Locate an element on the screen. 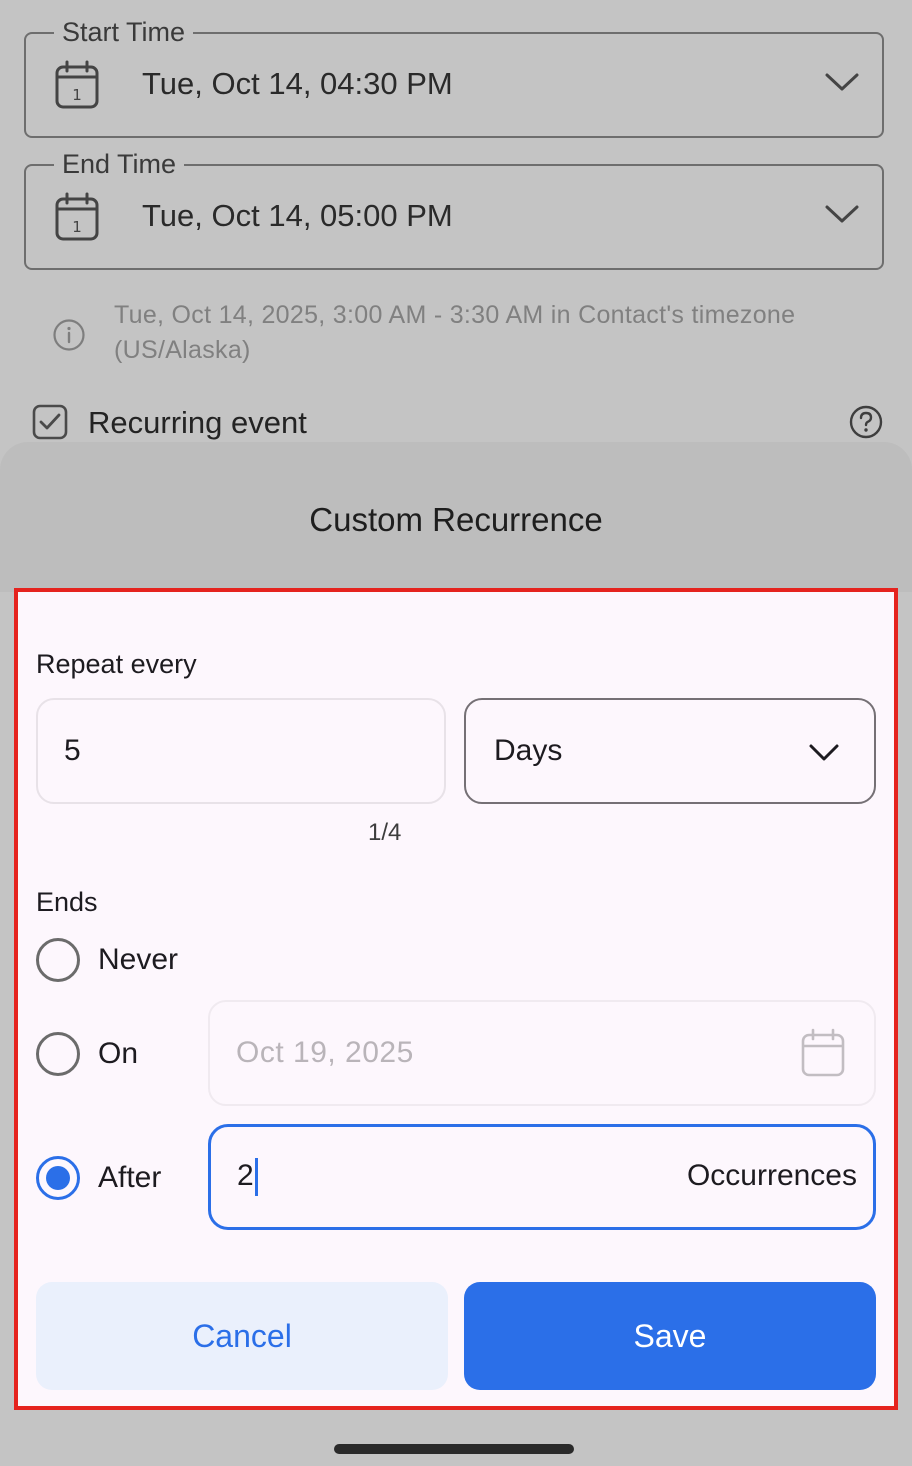  sheet-title: Custom Recurrence is located at coordinates (456, 519).